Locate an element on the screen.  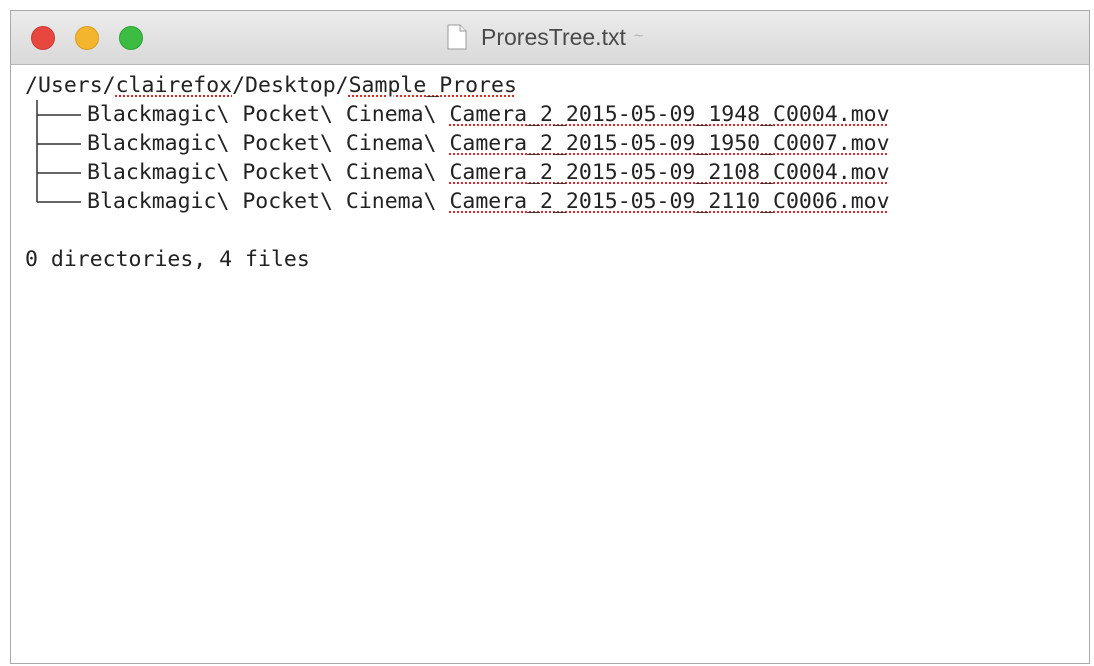
path-prefix: /Users/ is located at coordinates (70, 85).